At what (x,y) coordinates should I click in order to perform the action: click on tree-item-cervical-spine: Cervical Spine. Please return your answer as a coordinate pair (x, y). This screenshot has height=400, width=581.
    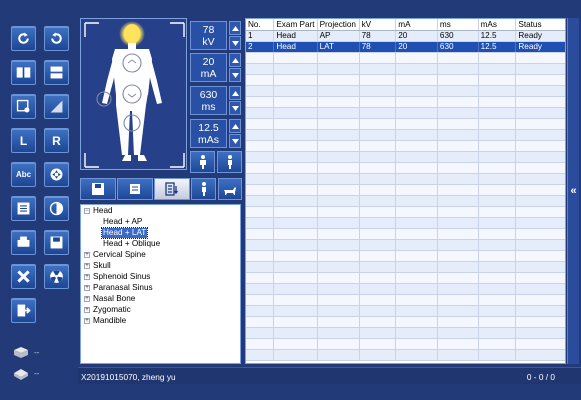
    Looking at the image, I should click on (119, 255).